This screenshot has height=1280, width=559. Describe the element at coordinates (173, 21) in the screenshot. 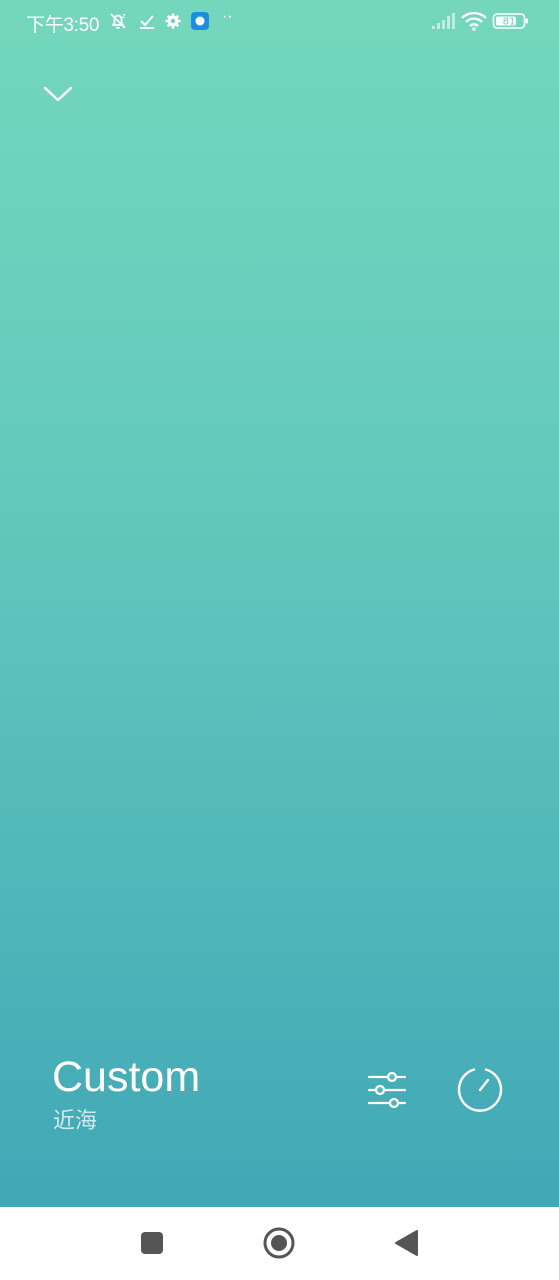

I see `settings-gear-icon` at that location.